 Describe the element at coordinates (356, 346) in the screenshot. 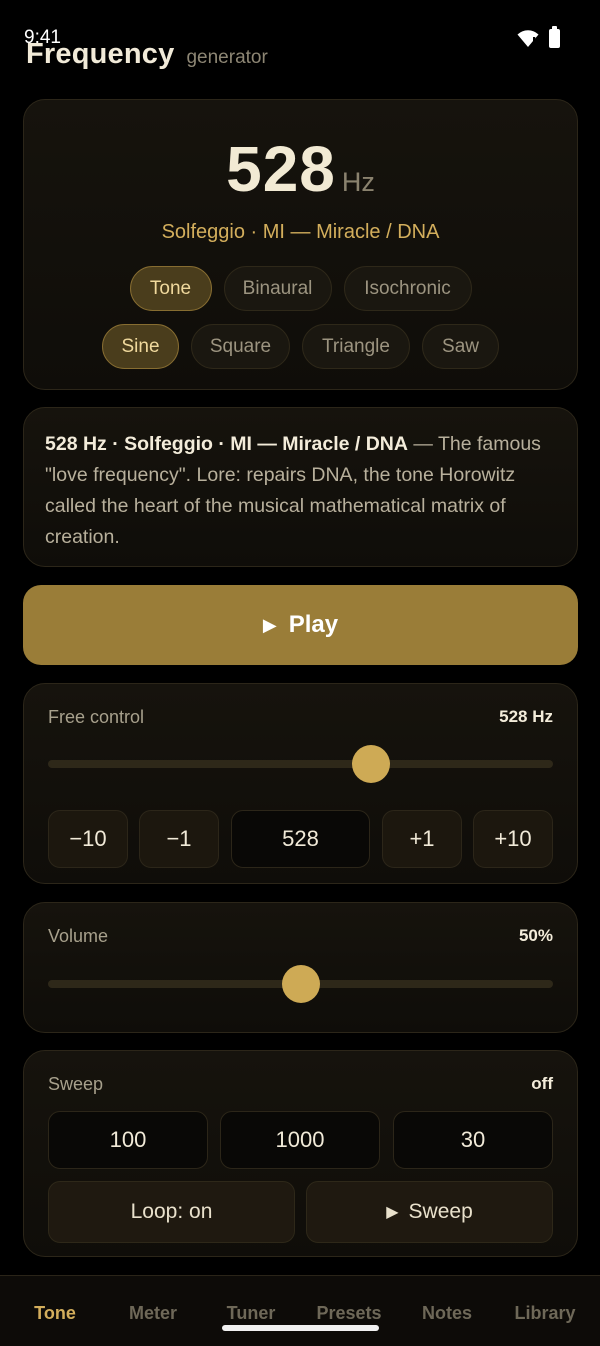

I see `wave-triangle-button: Triangle` at that location.